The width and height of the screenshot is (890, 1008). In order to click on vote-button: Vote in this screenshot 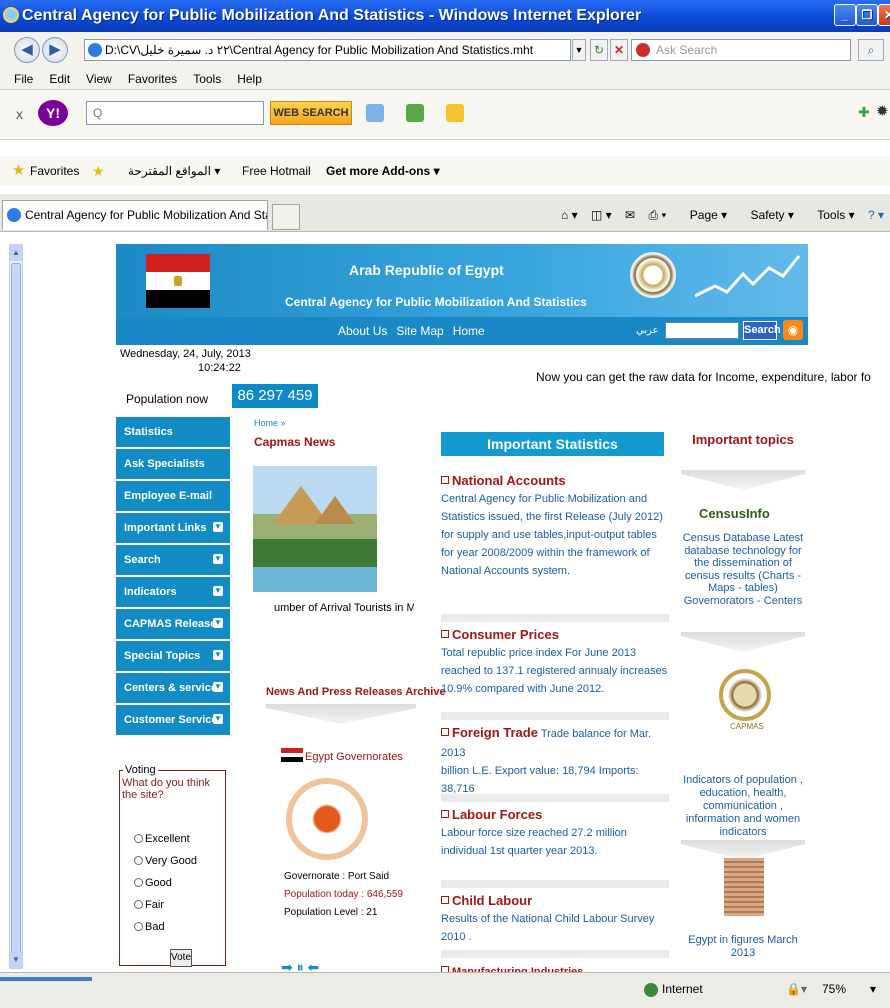, I will do `click(181, 958)`.